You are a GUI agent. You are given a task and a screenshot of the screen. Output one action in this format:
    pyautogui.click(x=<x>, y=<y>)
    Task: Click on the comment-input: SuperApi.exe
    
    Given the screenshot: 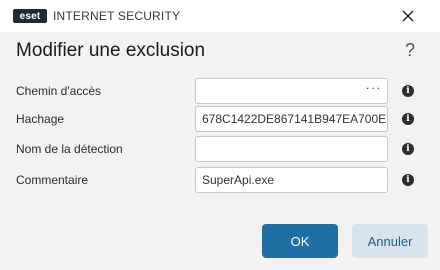 What is the action you would take?
    pyautogui.click(x=291, y=180)
    